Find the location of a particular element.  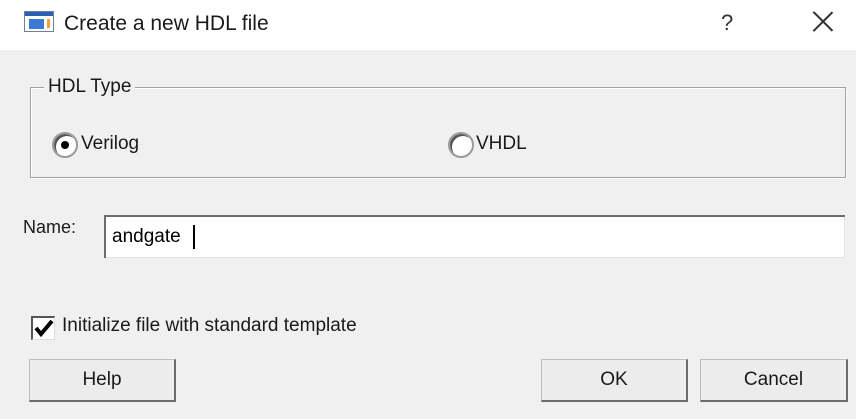

close-icon is located at coordinates (823, 21).